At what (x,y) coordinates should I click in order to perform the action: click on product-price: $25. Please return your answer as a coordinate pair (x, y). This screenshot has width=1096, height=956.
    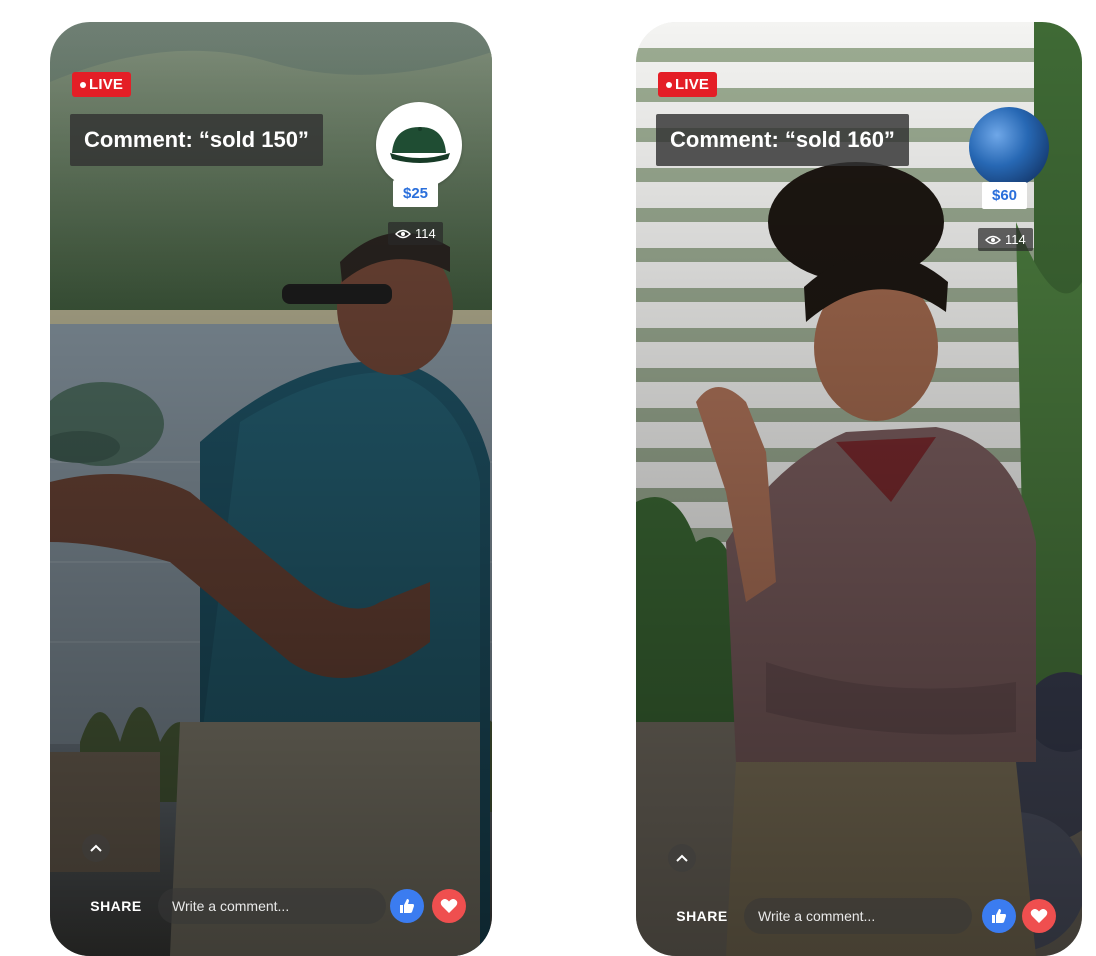
    Looking at the image, I should click on (416, 193).